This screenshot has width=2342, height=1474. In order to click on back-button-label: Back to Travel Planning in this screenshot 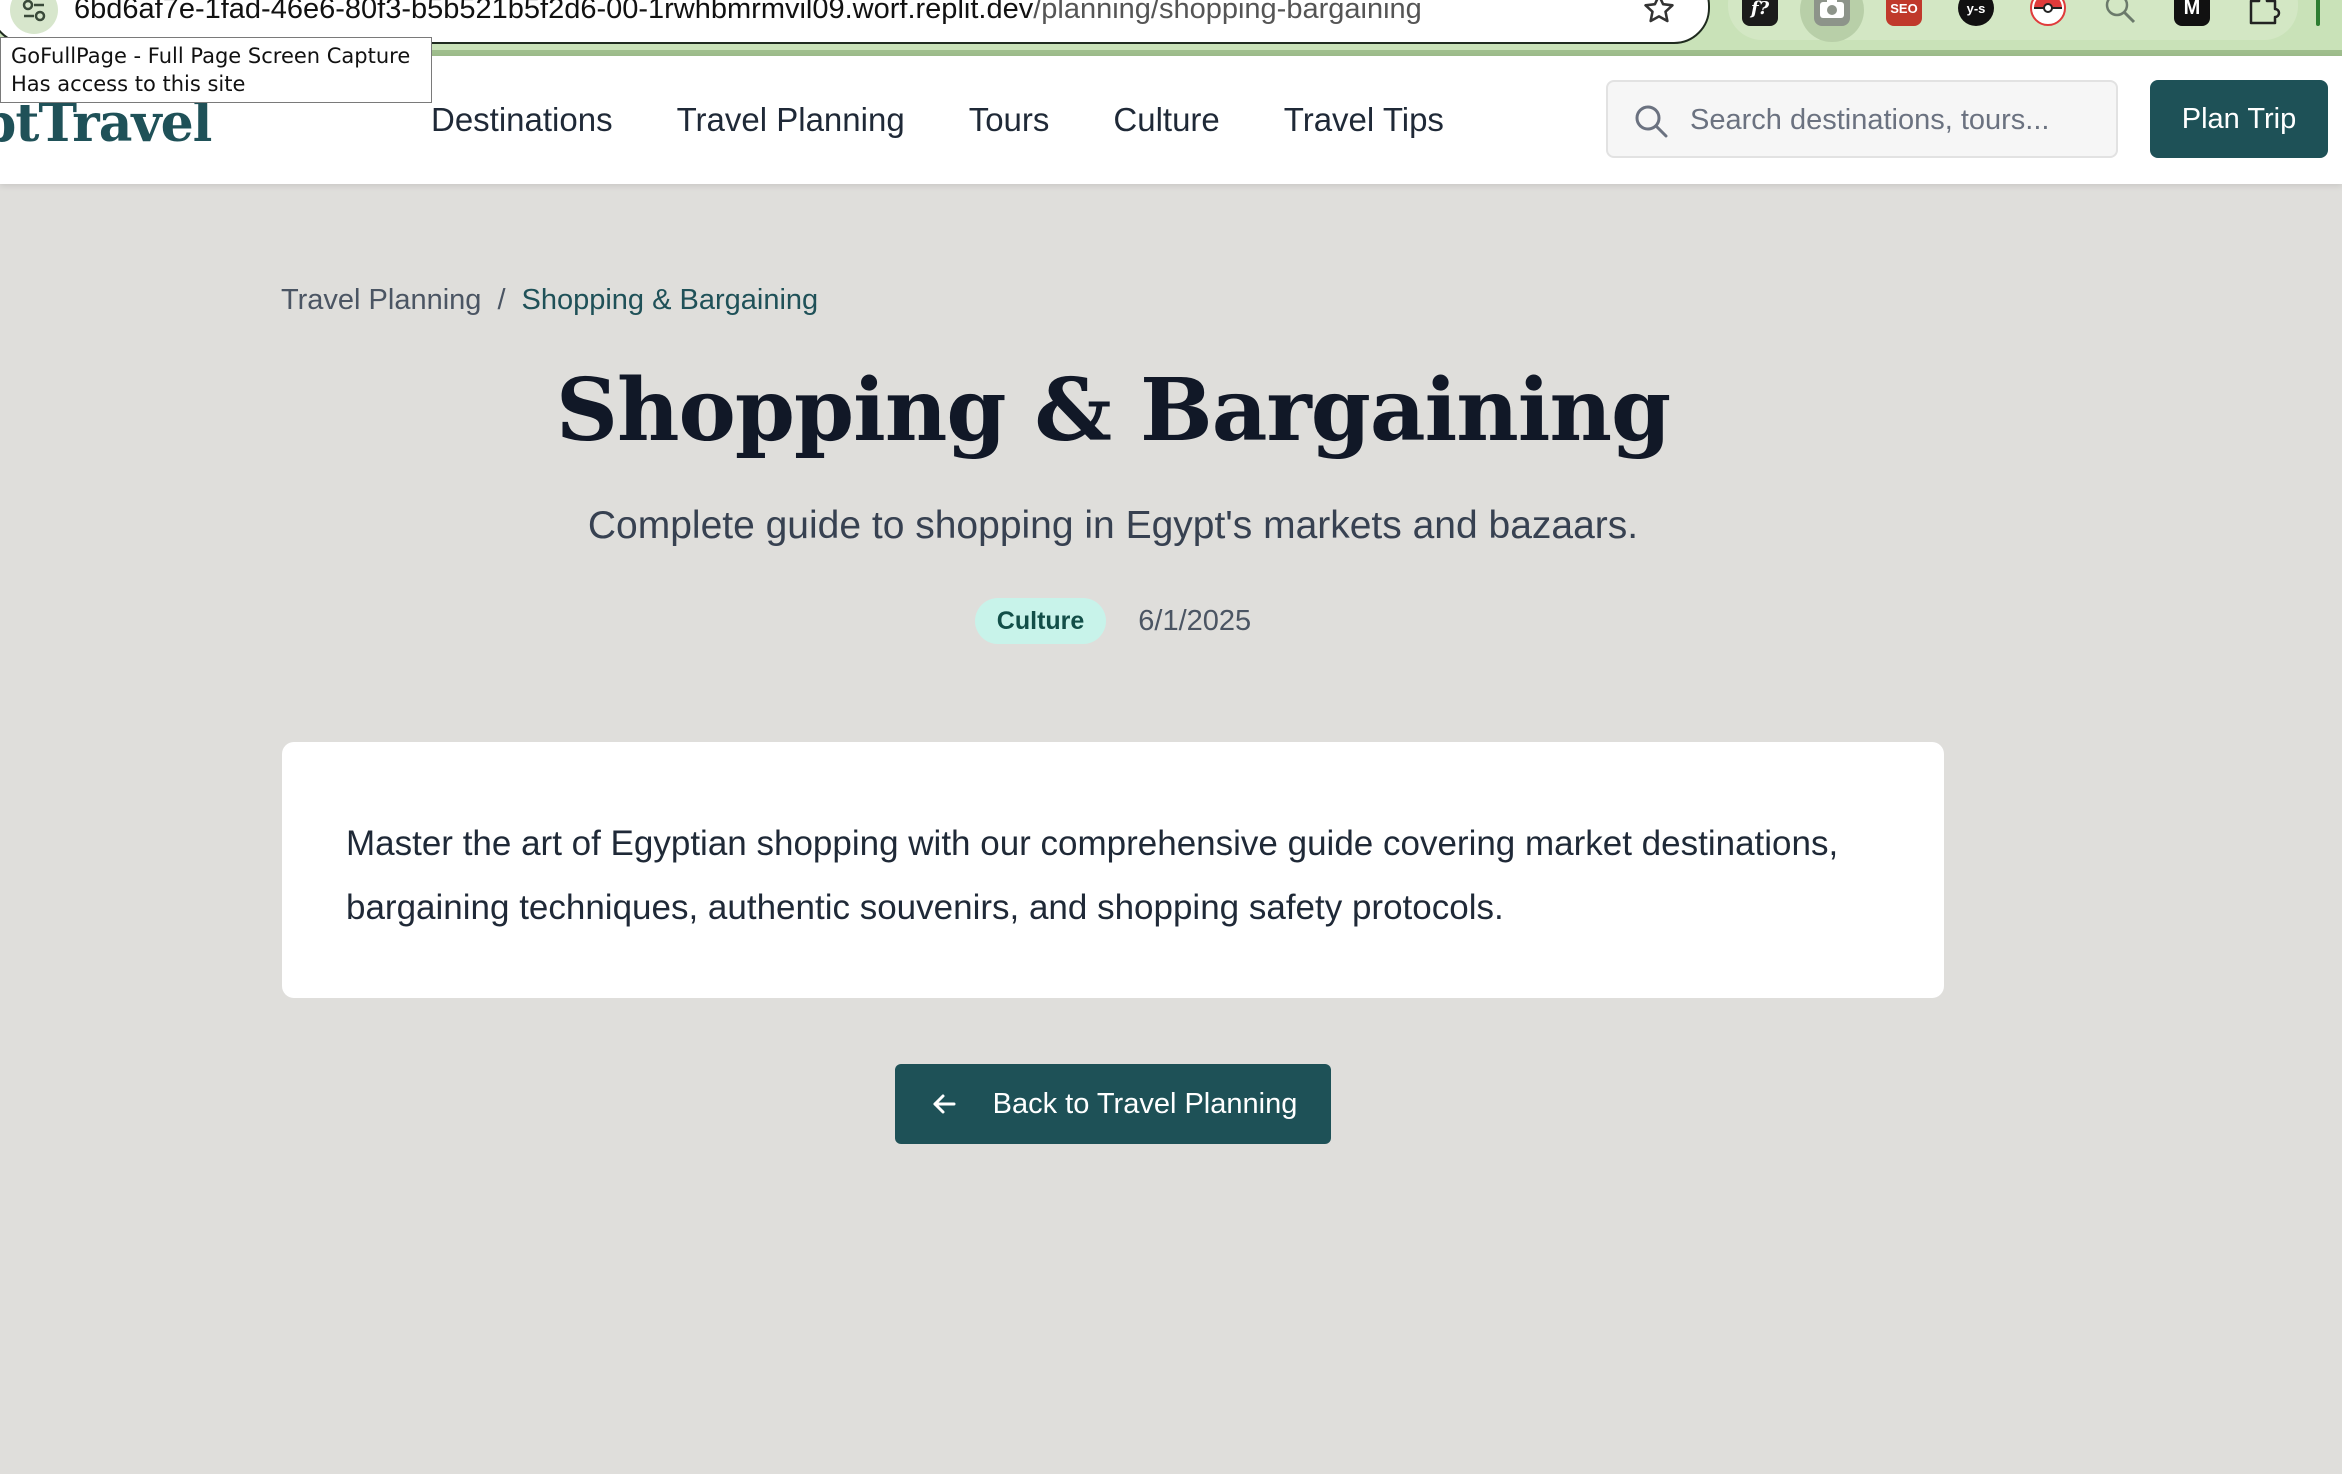, I will do `click(1145, 1103)`.